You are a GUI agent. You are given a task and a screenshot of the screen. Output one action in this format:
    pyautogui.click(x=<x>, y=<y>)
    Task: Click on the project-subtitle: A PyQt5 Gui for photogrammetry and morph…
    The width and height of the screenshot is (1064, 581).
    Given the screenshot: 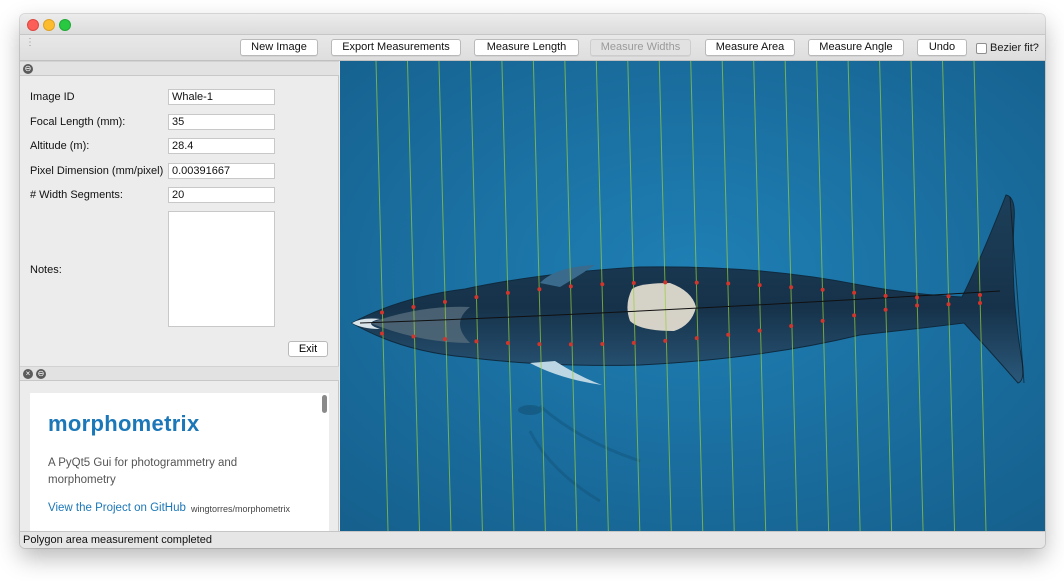 What is the action you would take?
    pyautogui.click(x=143, y=471)
    